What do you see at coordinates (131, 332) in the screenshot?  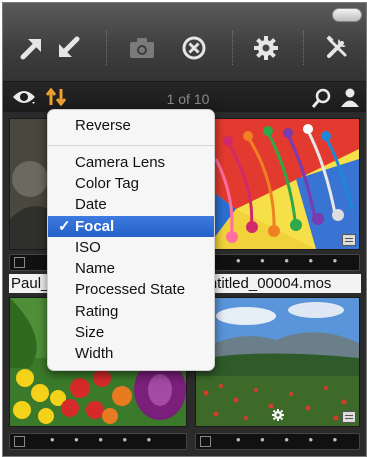 I see `sort-menu-item-size: Size` at bounding box center [131, 332].